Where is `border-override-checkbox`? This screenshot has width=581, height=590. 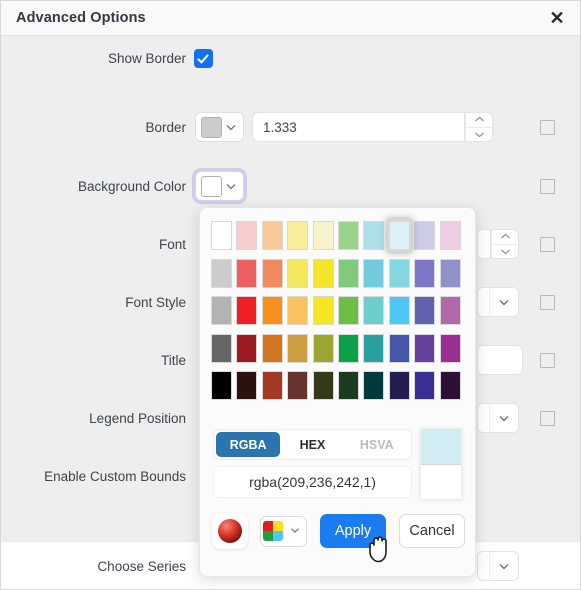
border-override-checkbox is located at coordinates (547, 127).